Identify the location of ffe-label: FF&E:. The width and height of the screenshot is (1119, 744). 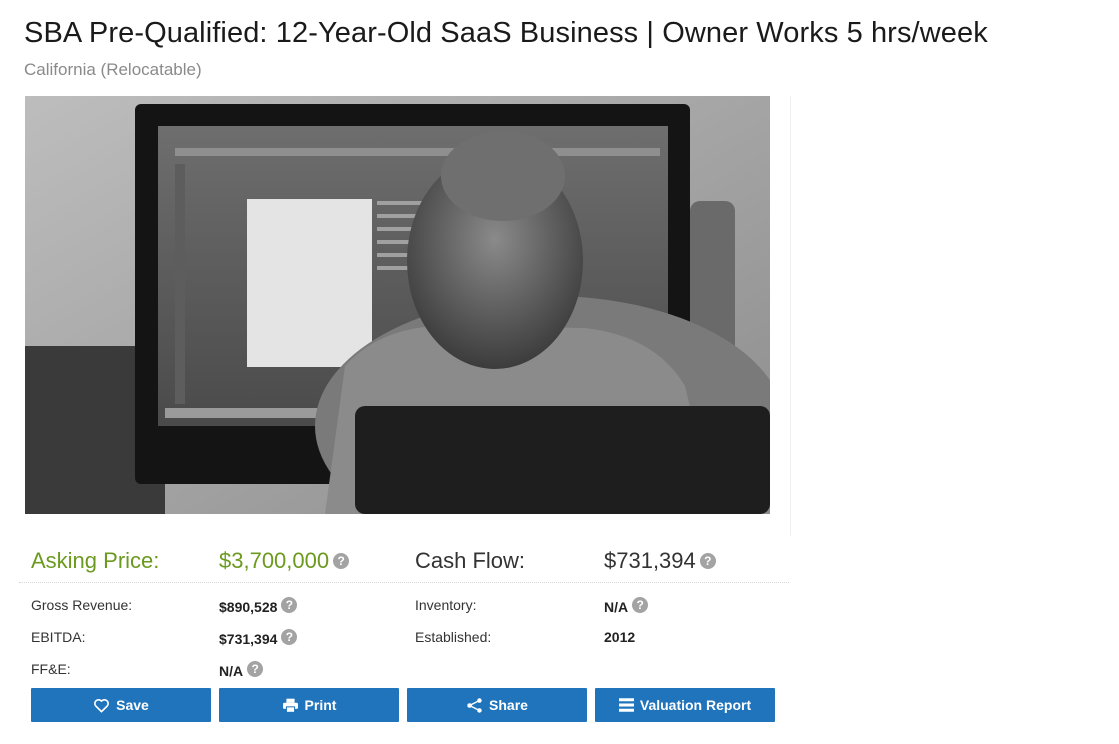
(51, 669).